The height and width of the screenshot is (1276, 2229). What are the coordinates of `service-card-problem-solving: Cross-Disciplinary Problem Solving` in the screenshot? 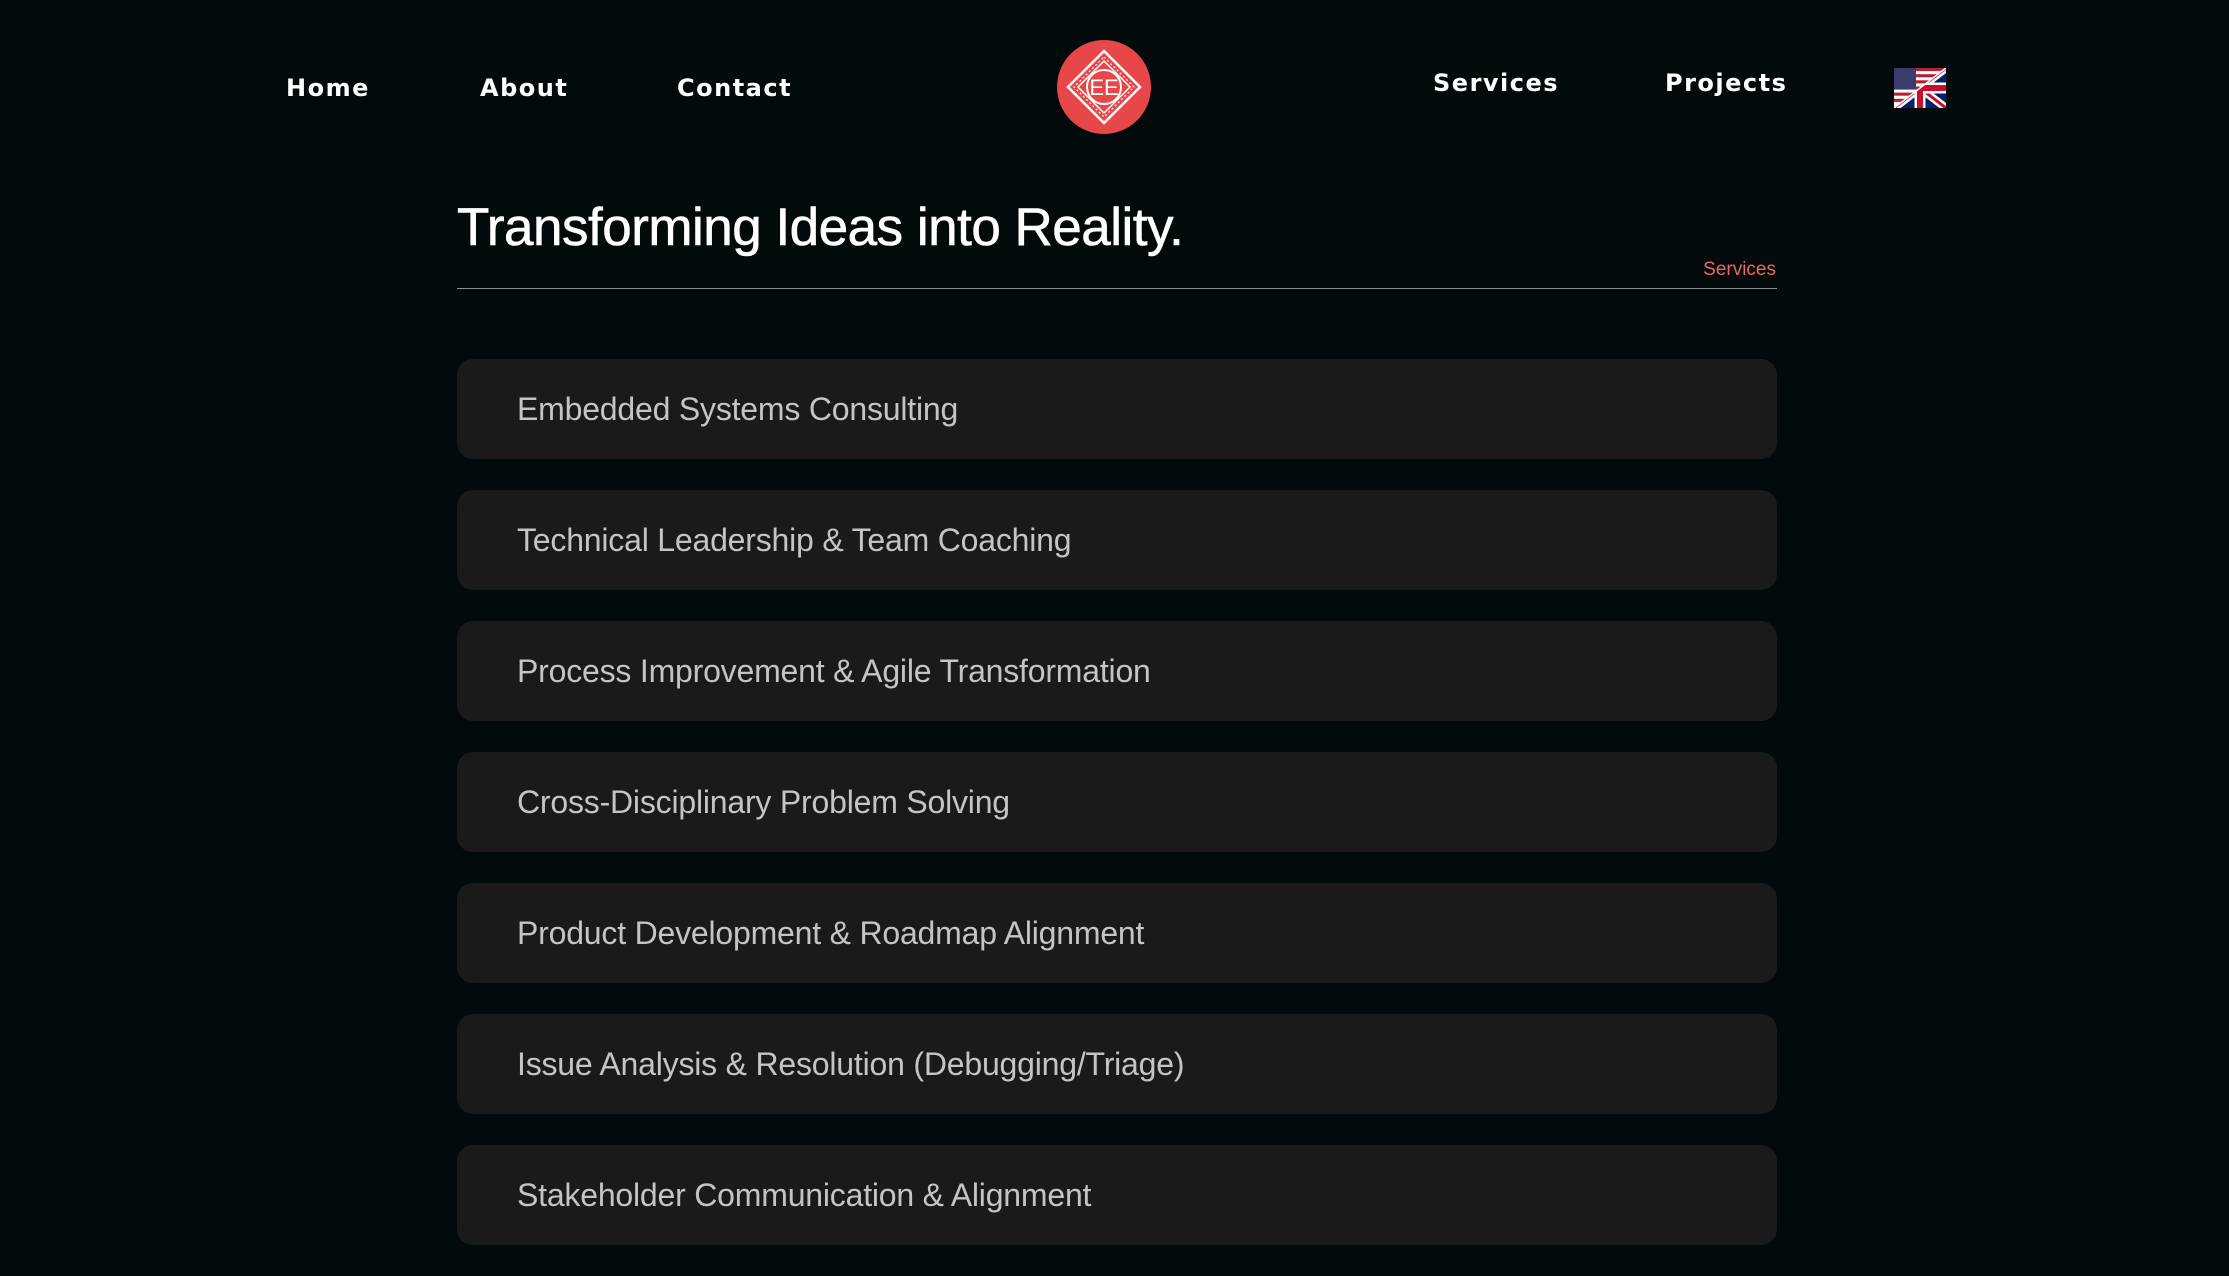 It's located at (1117, 802).